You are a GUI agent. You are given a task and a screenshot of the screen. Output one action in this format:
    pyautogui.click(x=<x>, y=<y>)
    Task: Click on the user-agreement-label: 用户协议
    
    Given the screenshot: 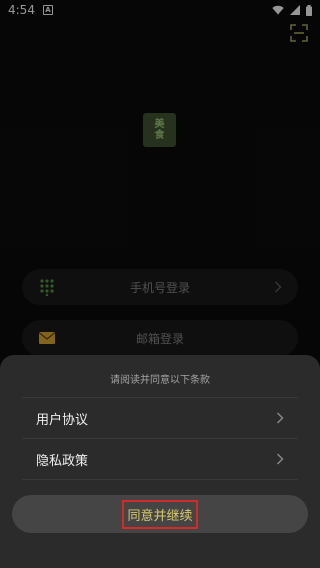 What is the action you would take?
    pyautogui.click(x=62, y=420)
    